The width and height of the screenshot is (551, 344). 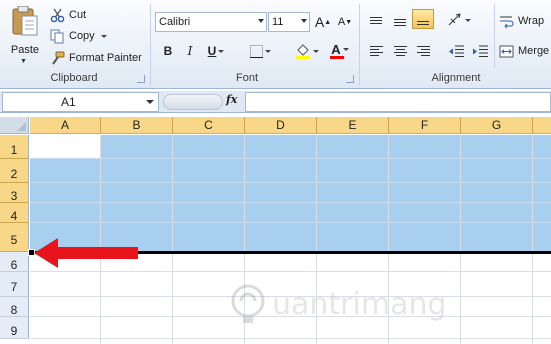 What do you see at coordinates (398, 102) in the screenshot?
I see `formula-input` at bounding box center [398, 102].